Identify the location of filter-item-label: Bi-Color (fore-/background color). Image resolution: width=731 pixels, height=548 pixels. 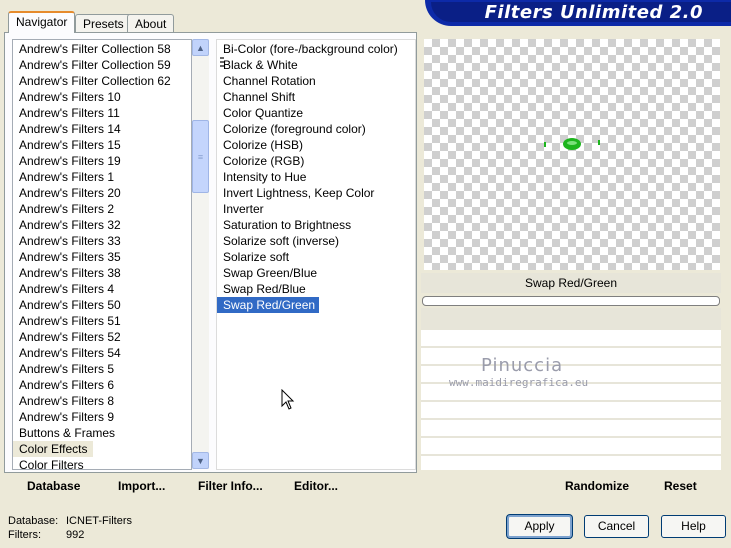
(310, 49).